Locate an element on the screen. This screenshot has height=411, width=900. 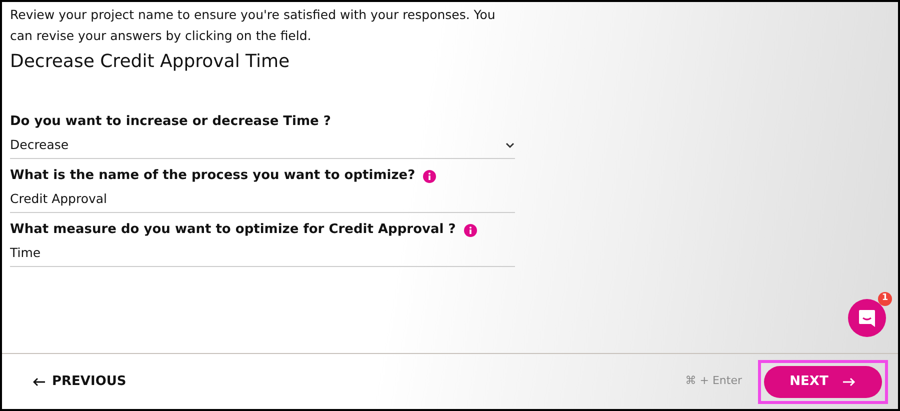
question-label: What measure do you want to optimize for Credit Approval ? is located at coordinates (233, 230).